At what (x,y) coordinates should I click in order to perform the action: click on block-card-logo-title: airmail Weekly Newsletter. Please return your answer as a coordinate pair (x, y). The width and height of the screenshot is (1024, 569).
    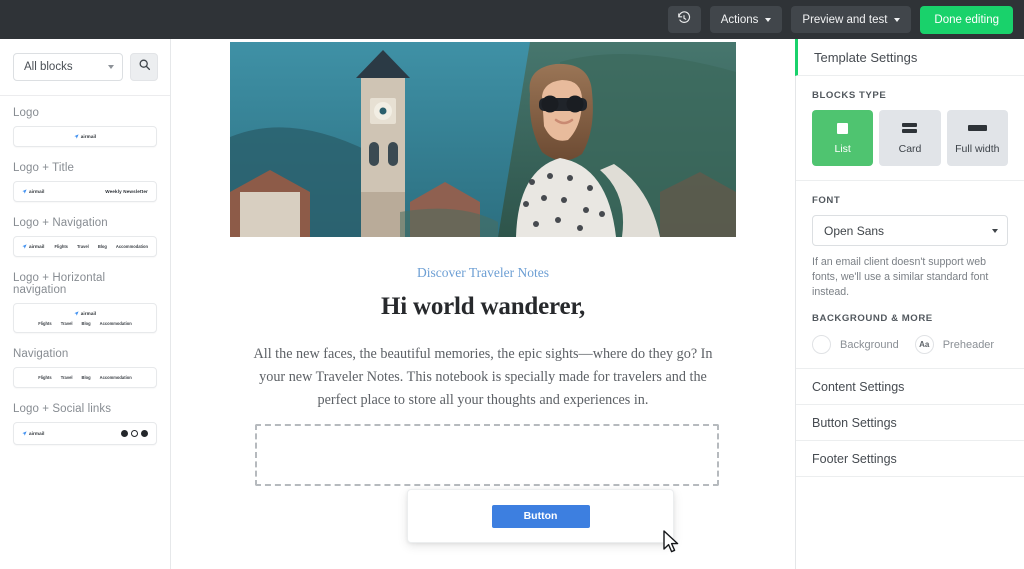
    Looking at the image, I should click on (85, 191).